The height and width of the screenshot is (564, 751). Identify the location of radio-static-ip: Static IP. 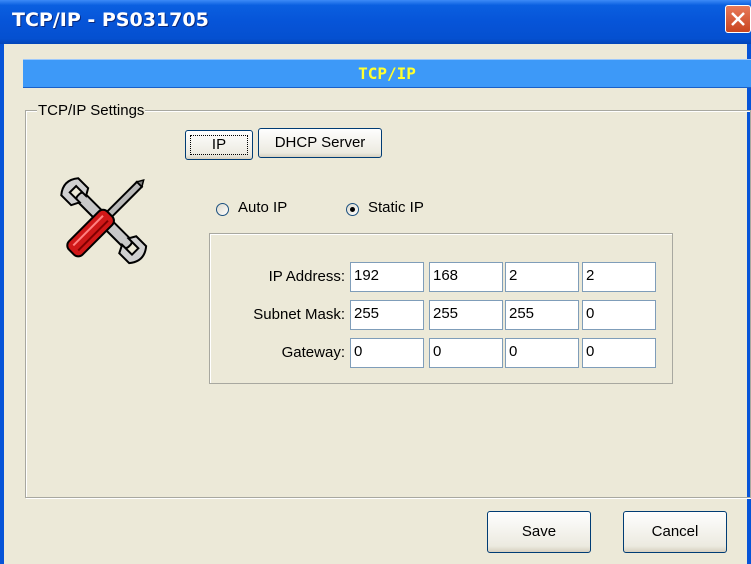
(401, 211).